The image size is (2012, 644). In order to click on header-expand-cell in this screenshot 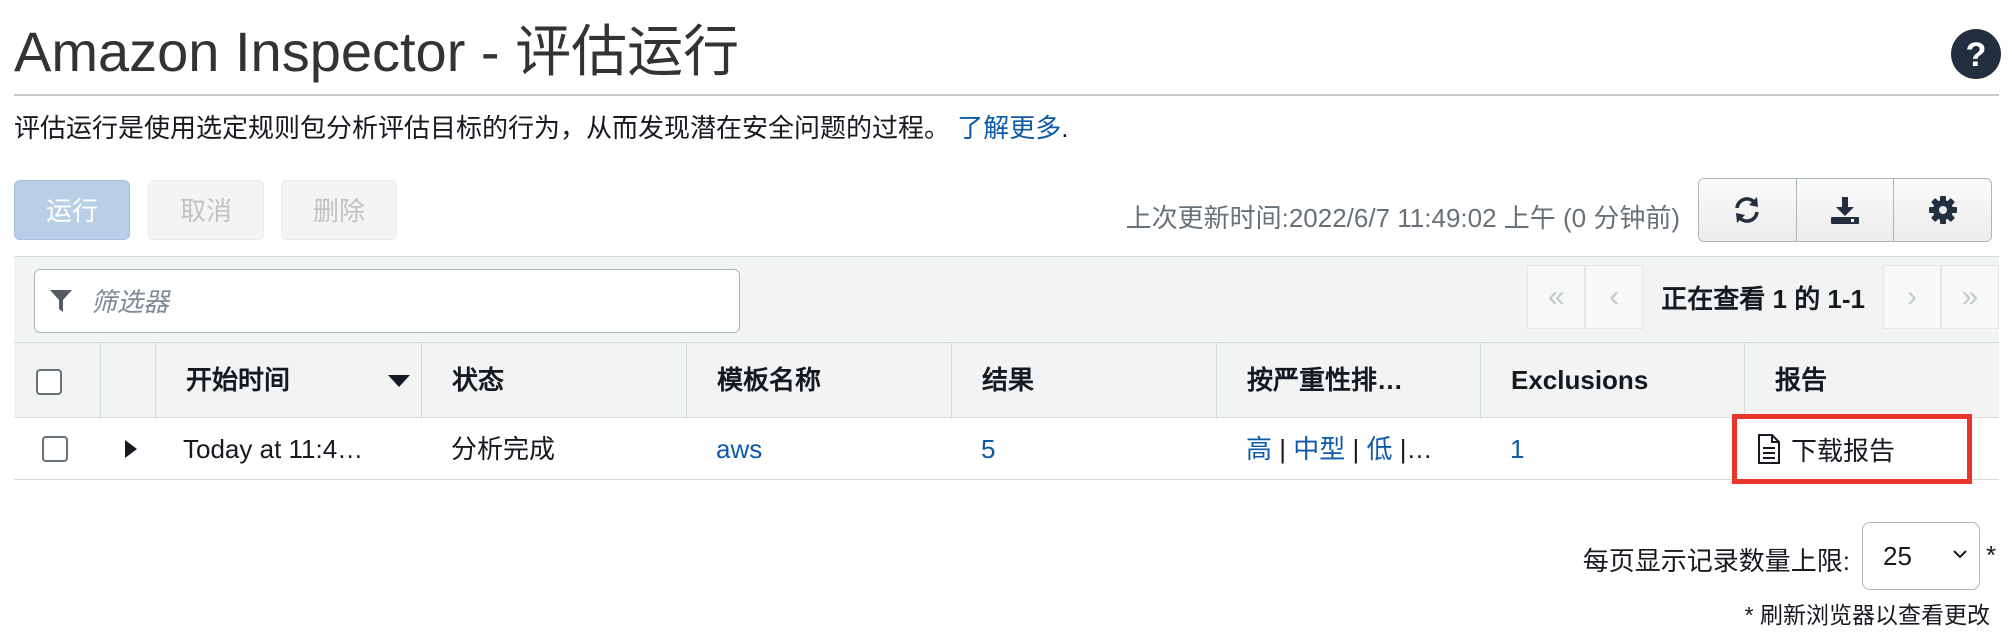, I will do `click(127, 381)`.